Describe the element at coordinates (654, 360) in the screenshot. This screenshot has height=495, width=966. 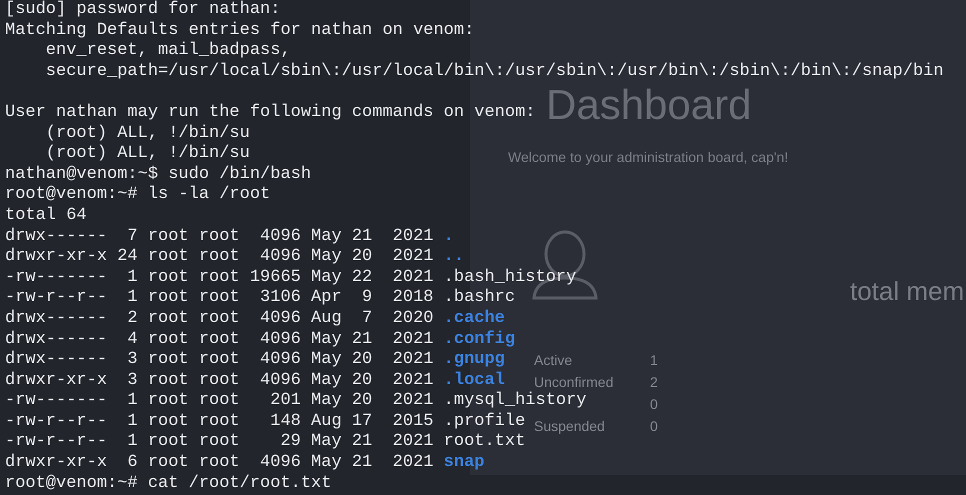
I see `stat-value: 1` at that location.